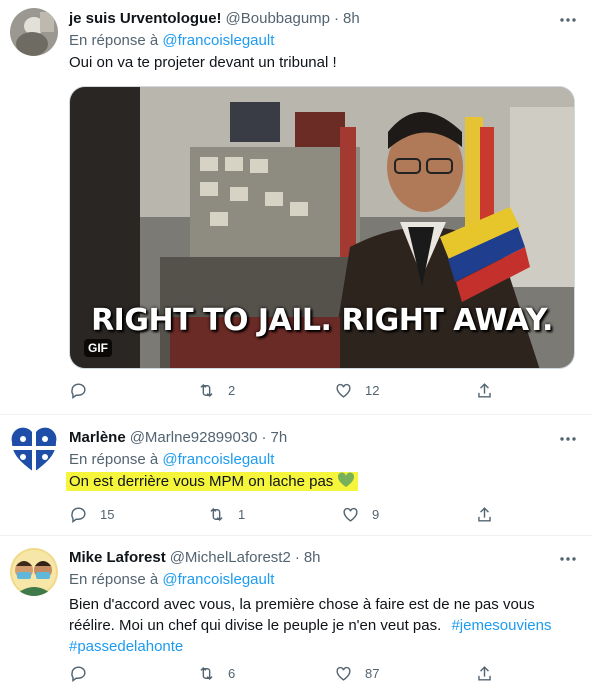 The image size is (592, 691). Describe the element at coordinates (145, 19) in the screenshot. I see `display-name: je suis Urventologue!` at that location.